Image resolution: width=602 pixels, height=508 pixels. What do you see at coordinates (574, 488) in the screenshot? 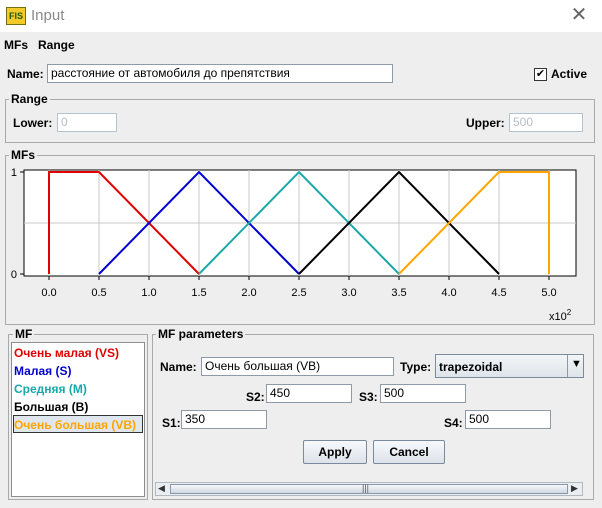
I see `scroll-right-icon: ▶` at bounding box center [574, 488].